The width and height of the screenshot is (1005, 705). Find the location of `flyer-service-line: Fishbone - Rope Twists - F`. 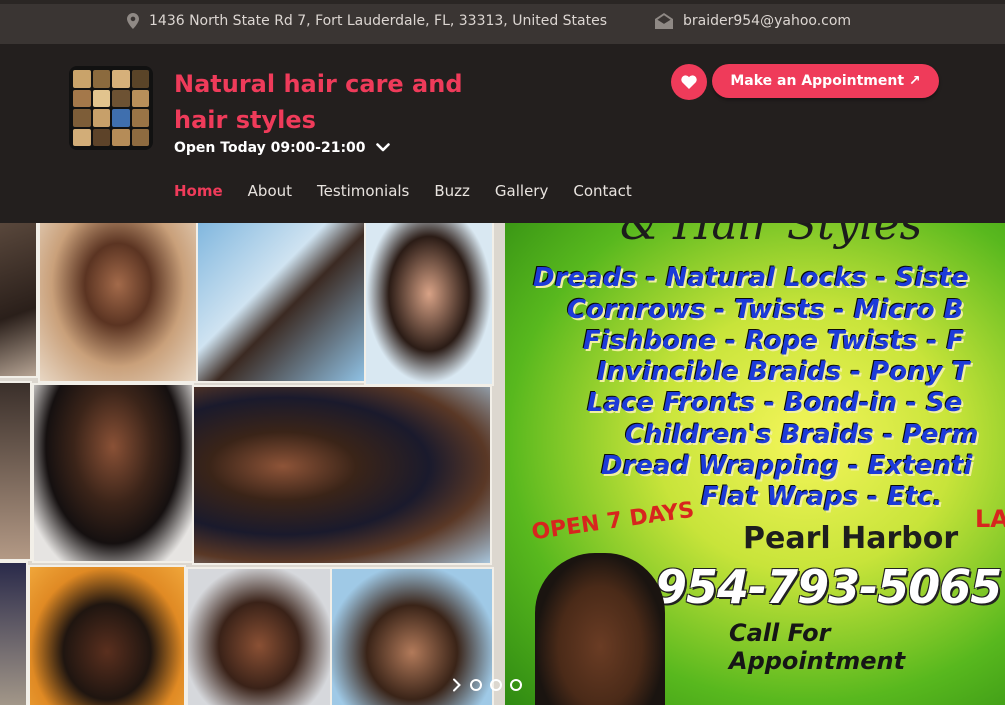

flyer-service-line: Fishbone - Rope Twists - F is located at coordinates (774, 341).